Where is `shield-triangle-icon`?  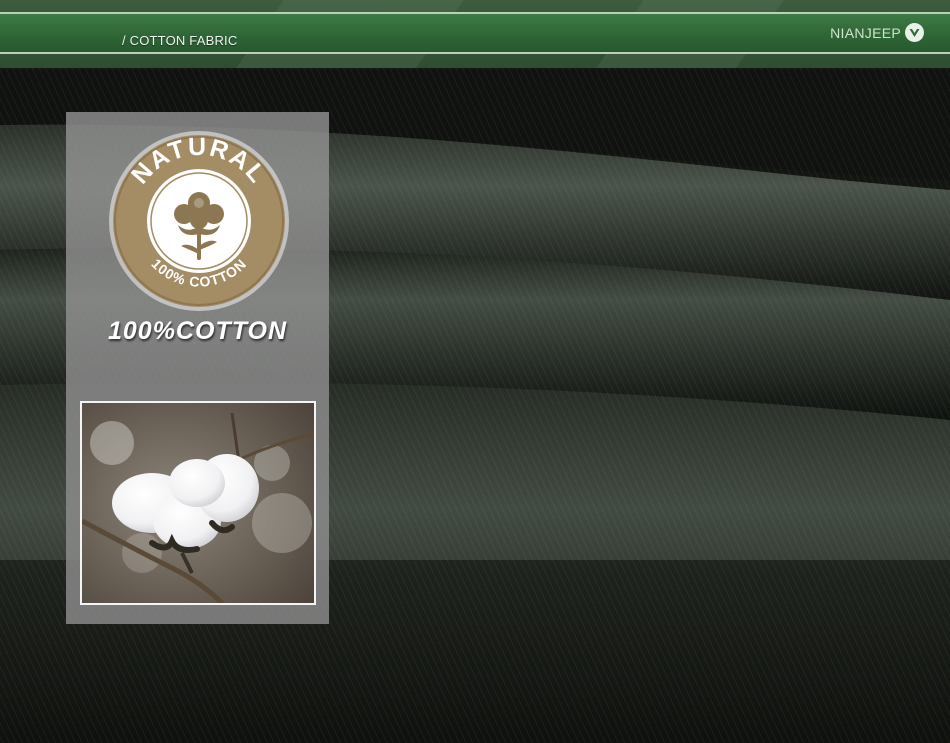 shield-triangle-icon is located at coordinates (914, 32).